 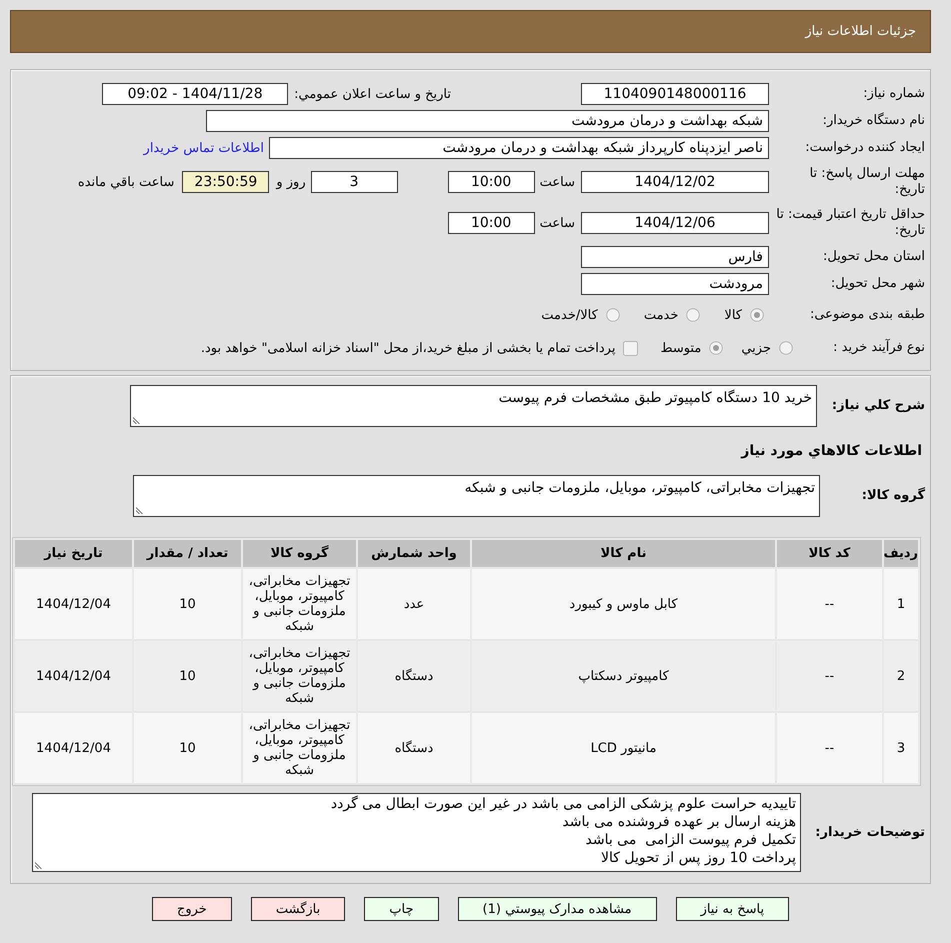 What do you see at coordinates (675, 257) in the screenshot?
I see `province-field: فارس` at bounding box center [675, 257].